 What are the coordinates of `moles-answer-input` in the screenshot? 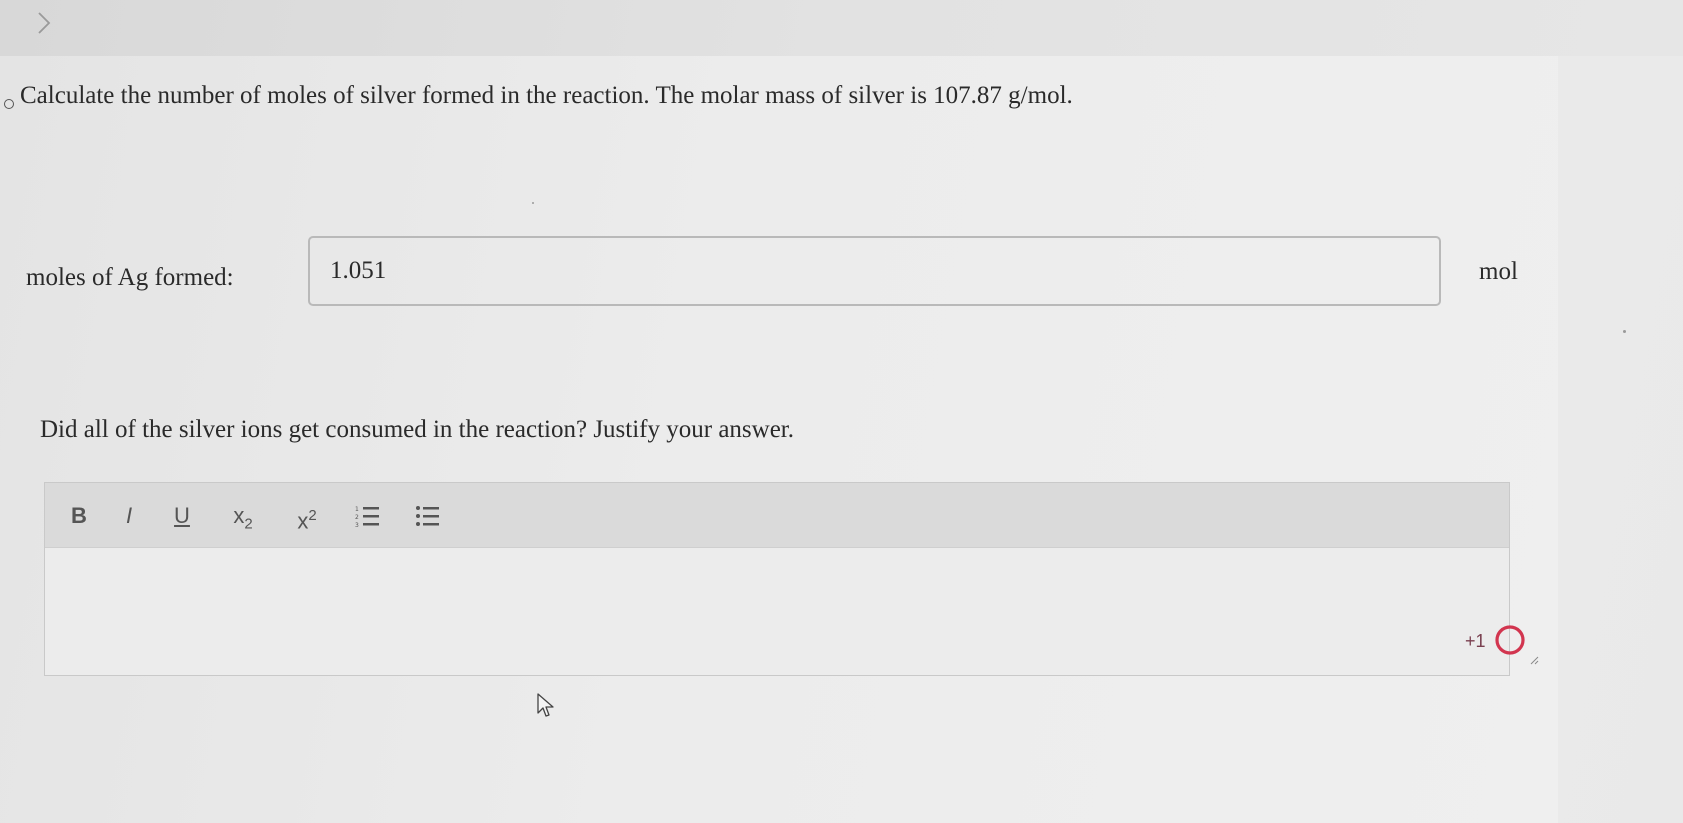 It's located at (874, 271).